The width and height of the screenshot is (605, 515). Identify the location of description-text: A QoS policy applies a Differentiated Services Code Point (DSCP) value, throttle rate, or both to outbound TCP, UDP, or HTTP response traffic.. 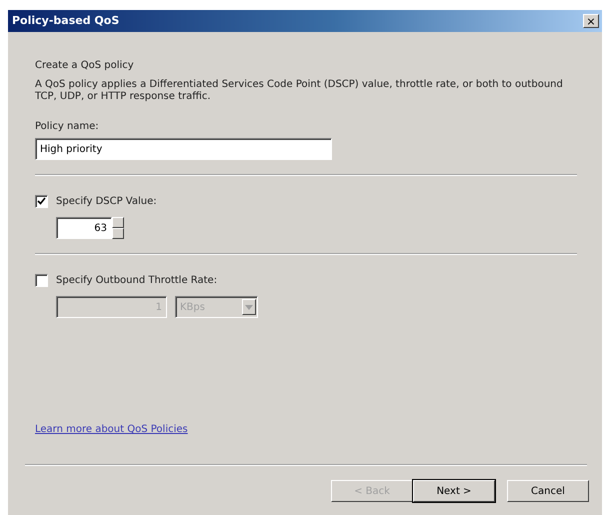
(299, 91).